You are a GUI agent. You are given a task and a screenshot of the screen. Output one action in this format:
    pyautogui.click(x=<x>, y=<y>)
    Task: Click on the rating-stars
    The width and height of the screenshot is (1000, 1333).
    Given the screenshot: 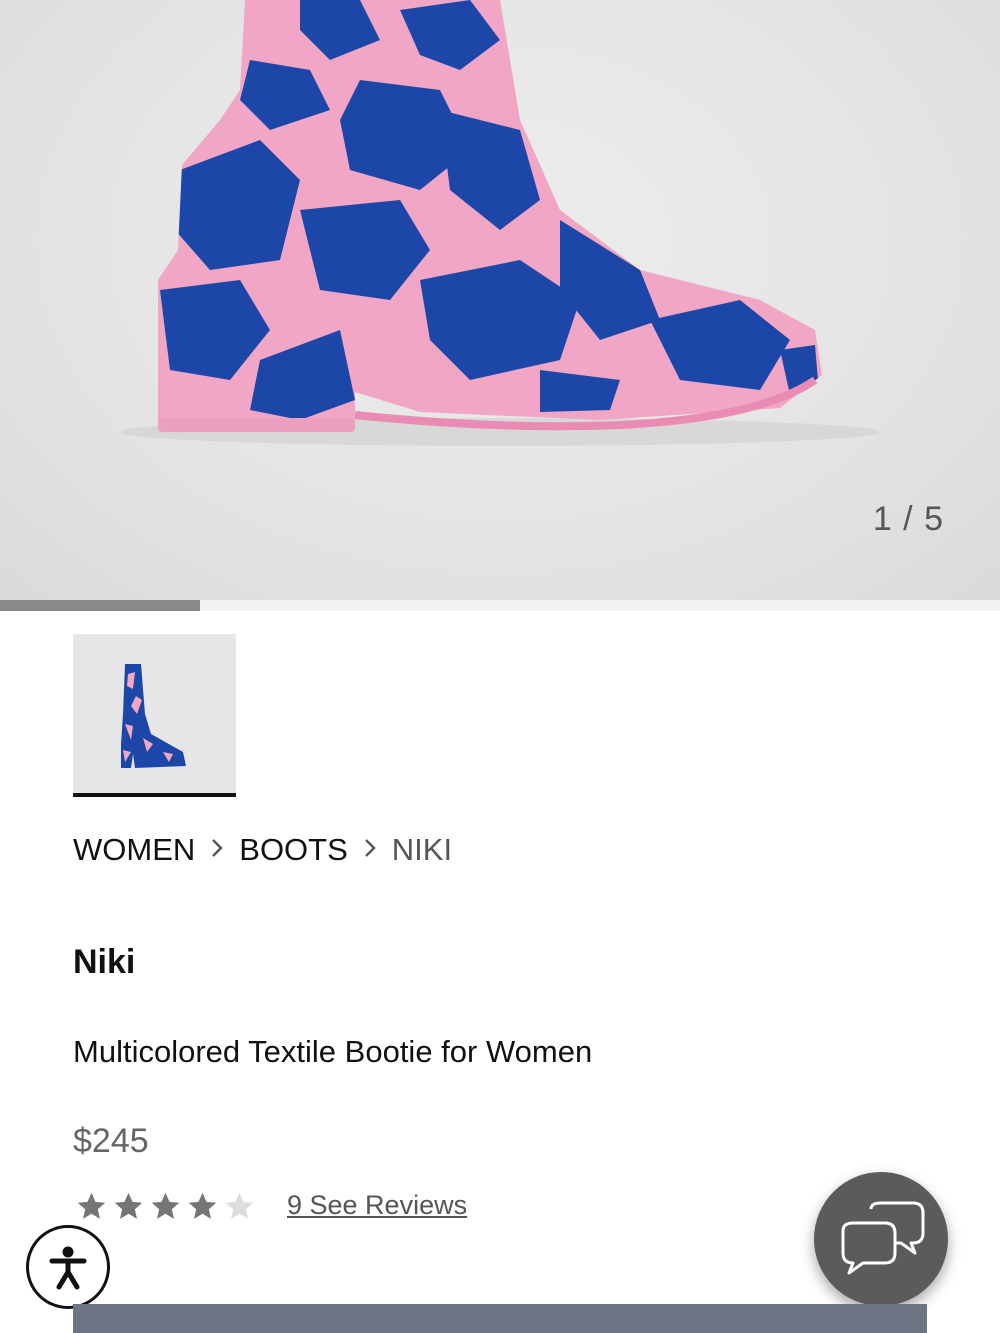 What is the action you would take?
    pyautogui.click(x=165, y=1206)
    